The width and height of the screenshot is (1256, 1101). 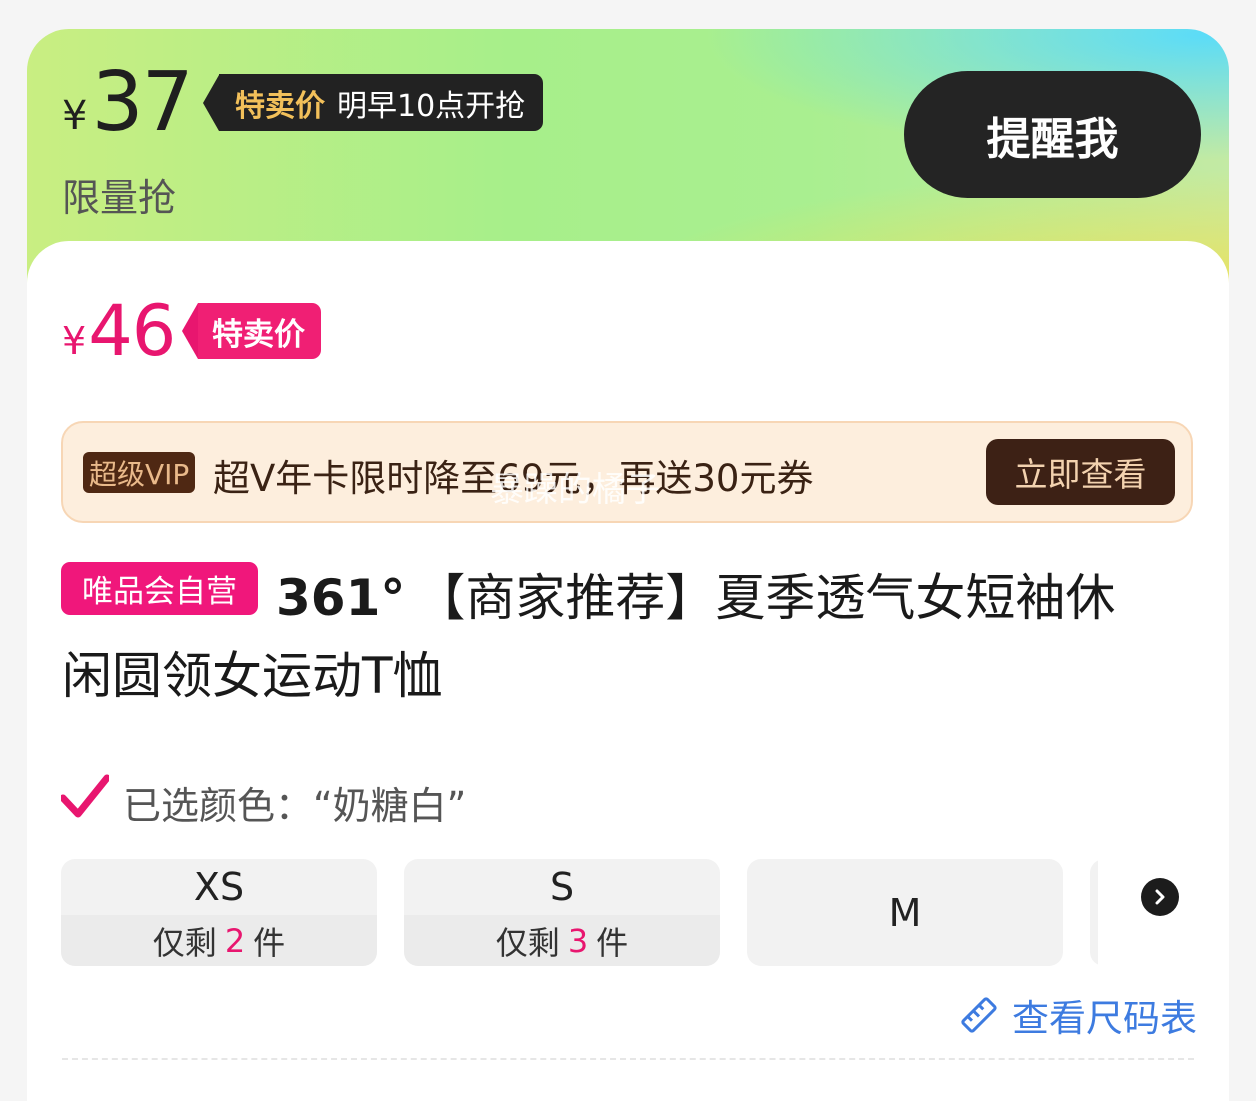 What do you see at coordinates (341, 598) in the screenshot?
I see `product-brand: 361°` at bounding box center [341, 598].